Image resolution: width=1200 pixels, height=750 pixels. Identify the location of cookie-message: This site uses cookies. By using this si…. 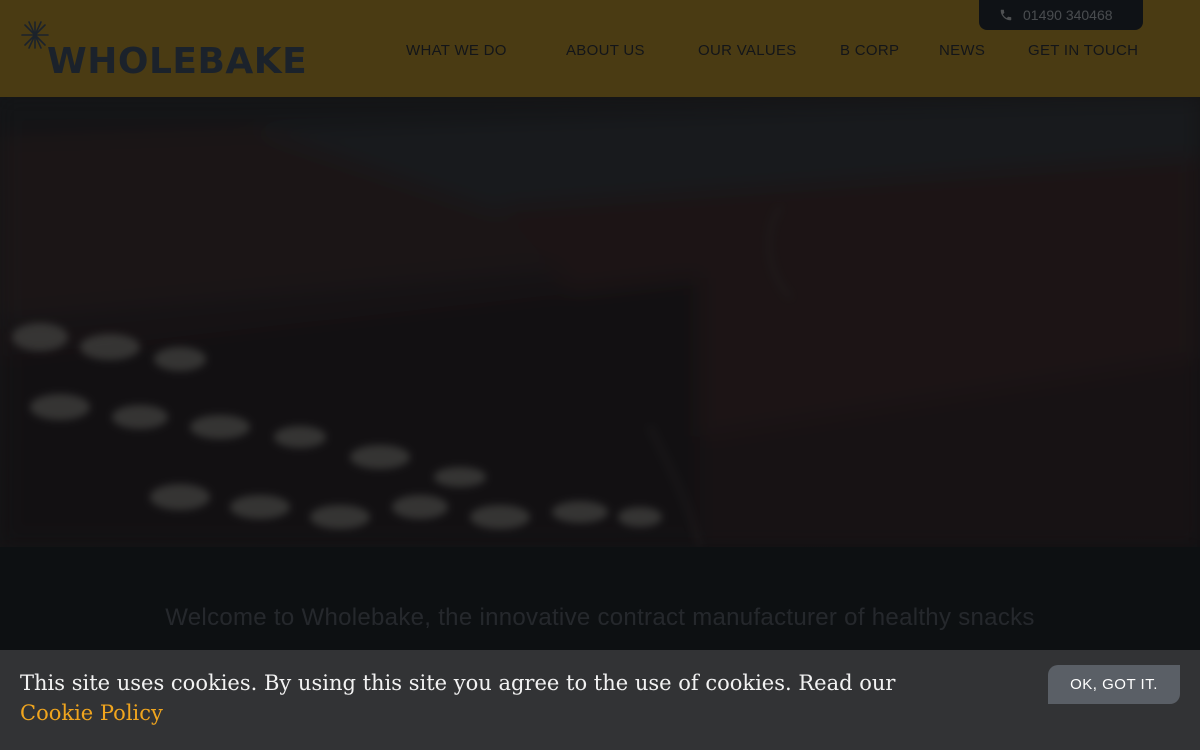
(460, 698).